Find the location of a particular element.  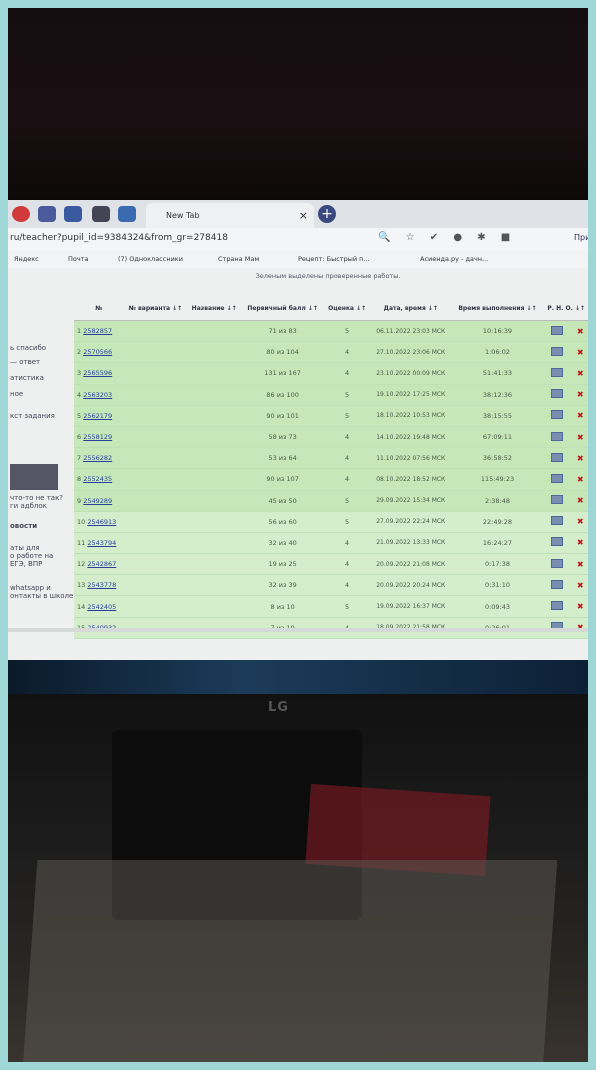

col-header-grade: Оценка ↓↑ is located at coordinates (347, 308).